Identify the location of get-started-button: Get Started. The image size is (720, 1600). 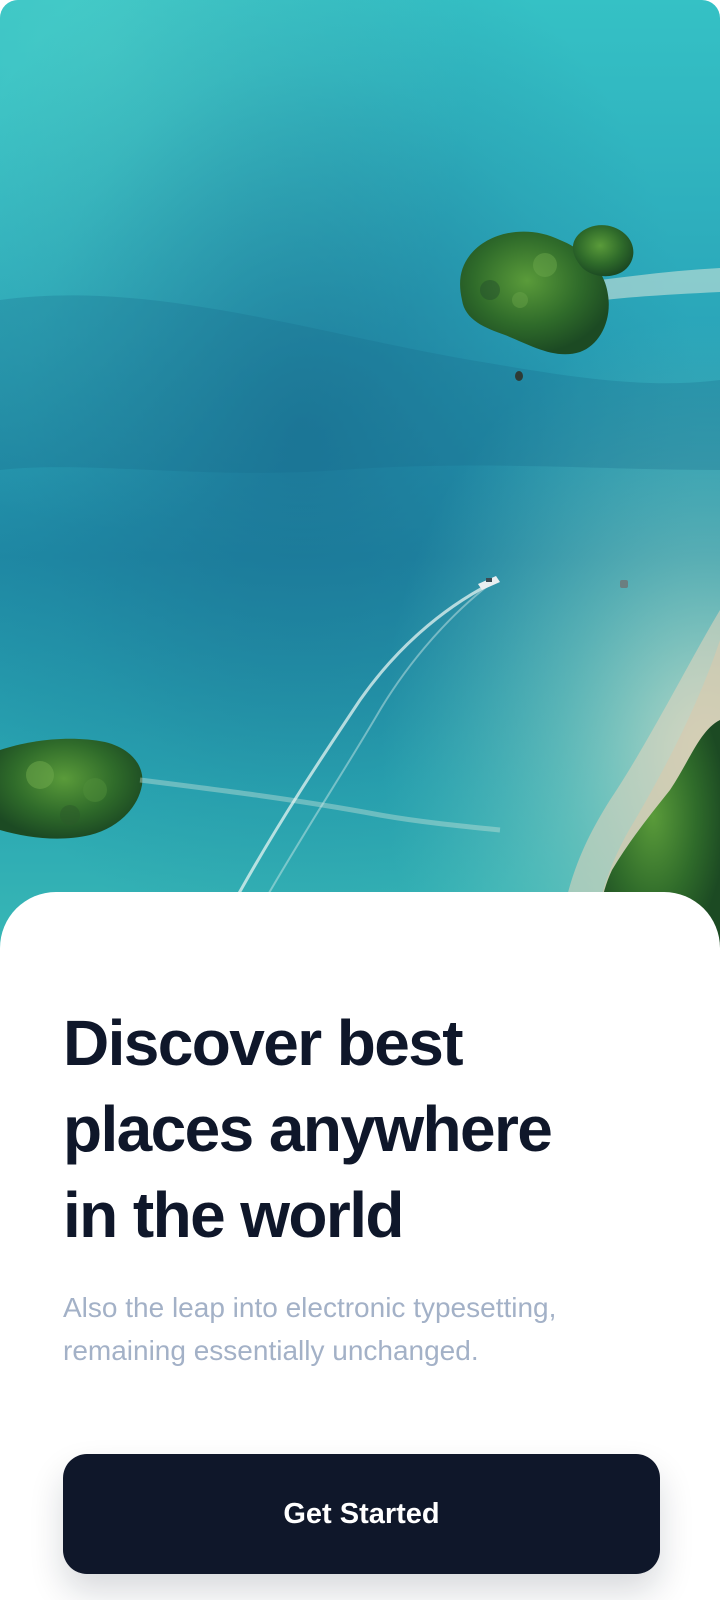
(361, 1514).